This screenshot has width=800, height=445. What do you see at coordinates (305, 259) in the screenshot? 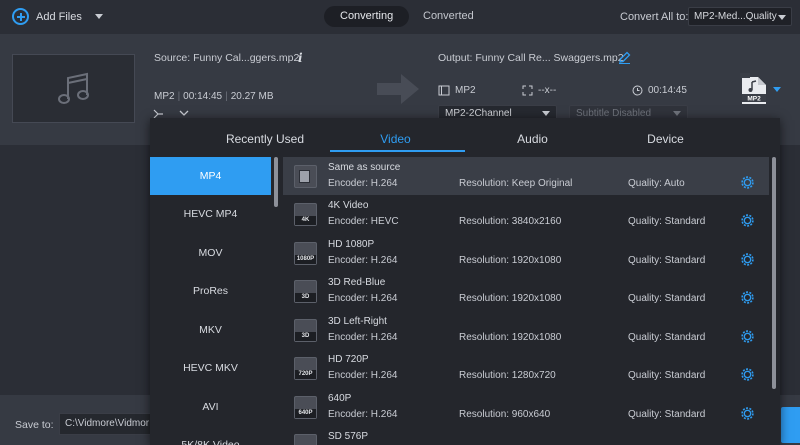
I see `preset-icon-tag: 1080P` at bounding box center [305, 259].